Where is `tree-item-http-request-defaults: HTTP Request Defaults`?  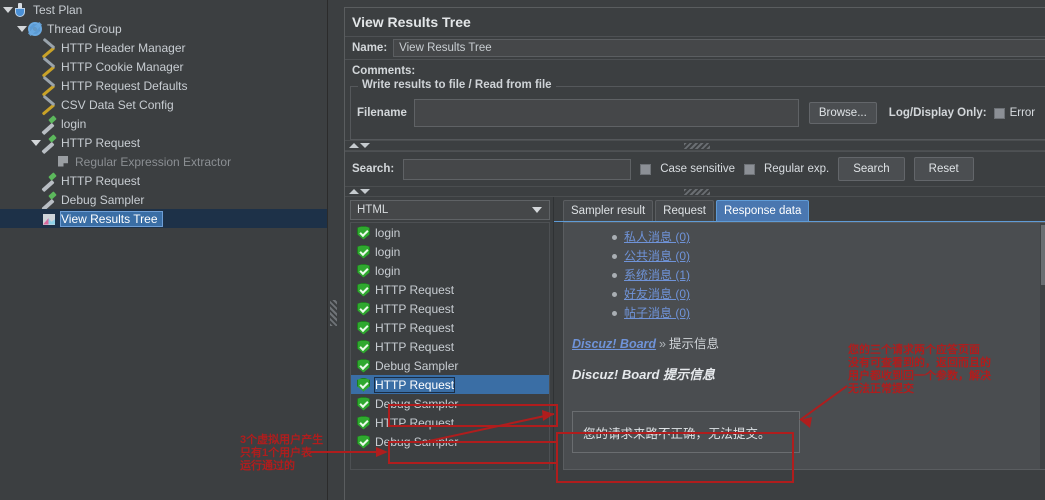 tree-item-http-request-defaults: HTTP Request Defaults is located at coordinates (163, 85).